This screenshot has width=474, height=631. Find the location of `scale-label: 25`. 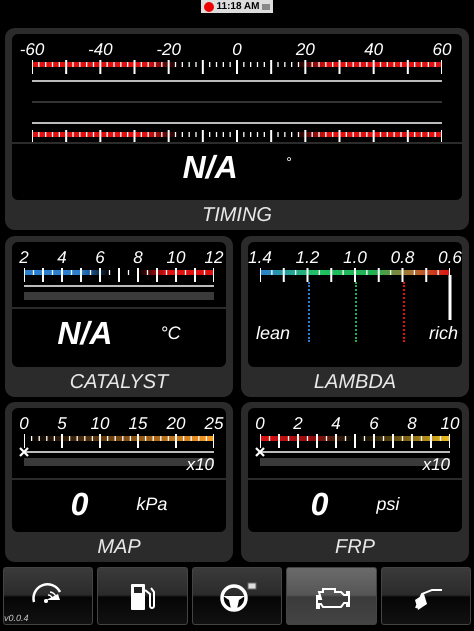

scale-label: 25 is located at coordinates (214, 424).